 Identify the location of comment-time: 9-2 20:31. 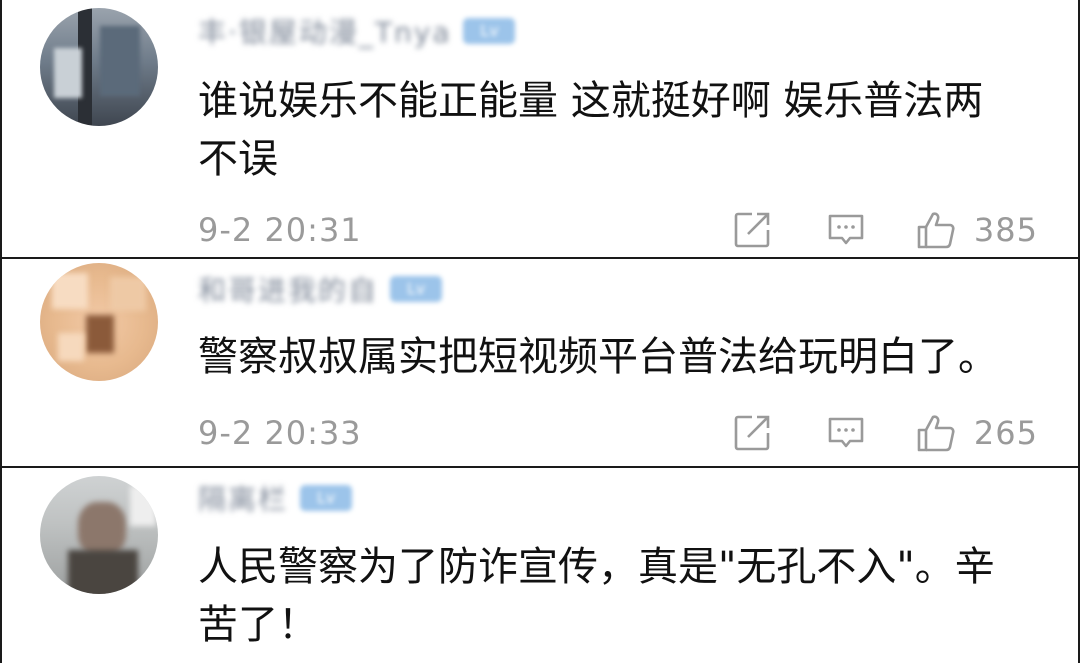
(280, 230).